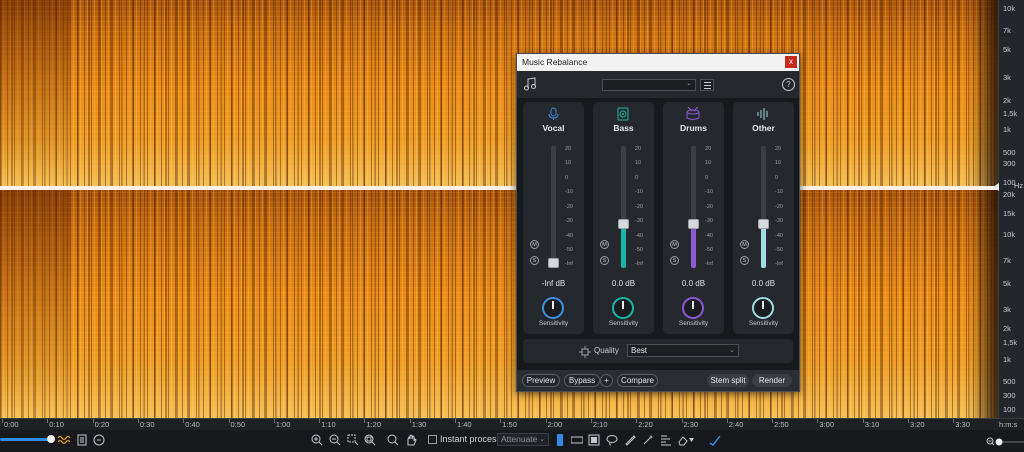  Describe the element at coordinates (788, 84) in the screenshot. I see `help-button: ?` at that location.